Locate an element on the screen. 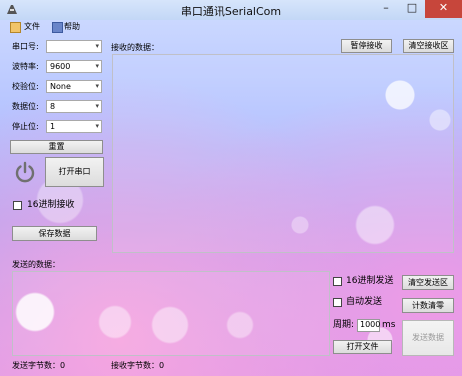 Image resolution: width=462 pixels, height=376 pixels. period-unit: ms is located at coordinates (389, 325).